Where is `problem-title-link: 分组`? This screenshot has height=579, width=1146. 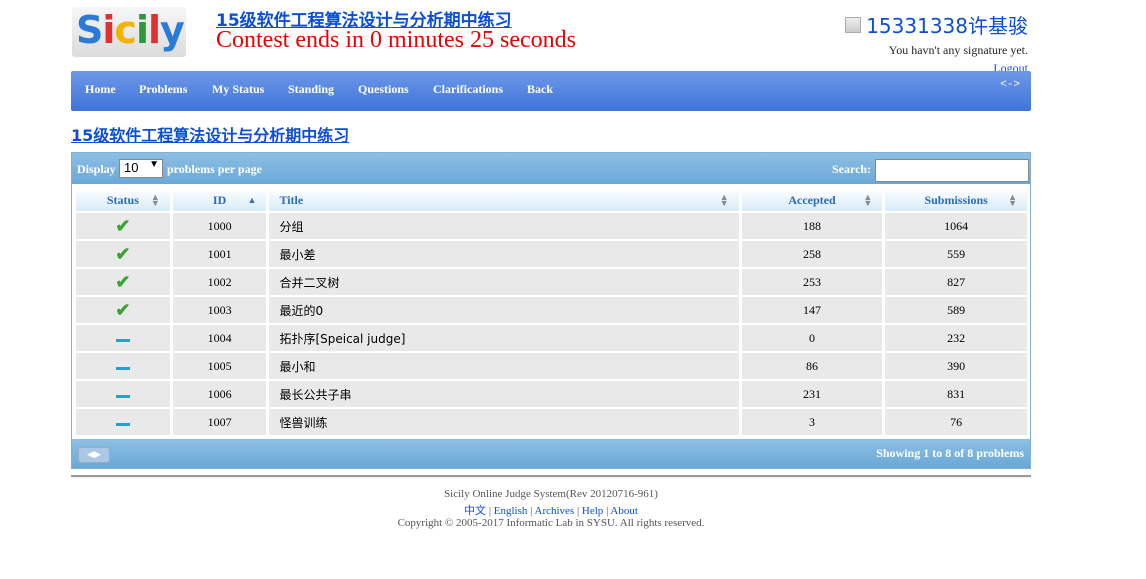 problem-title-link: 分组 is located at coordinates (291, 227).